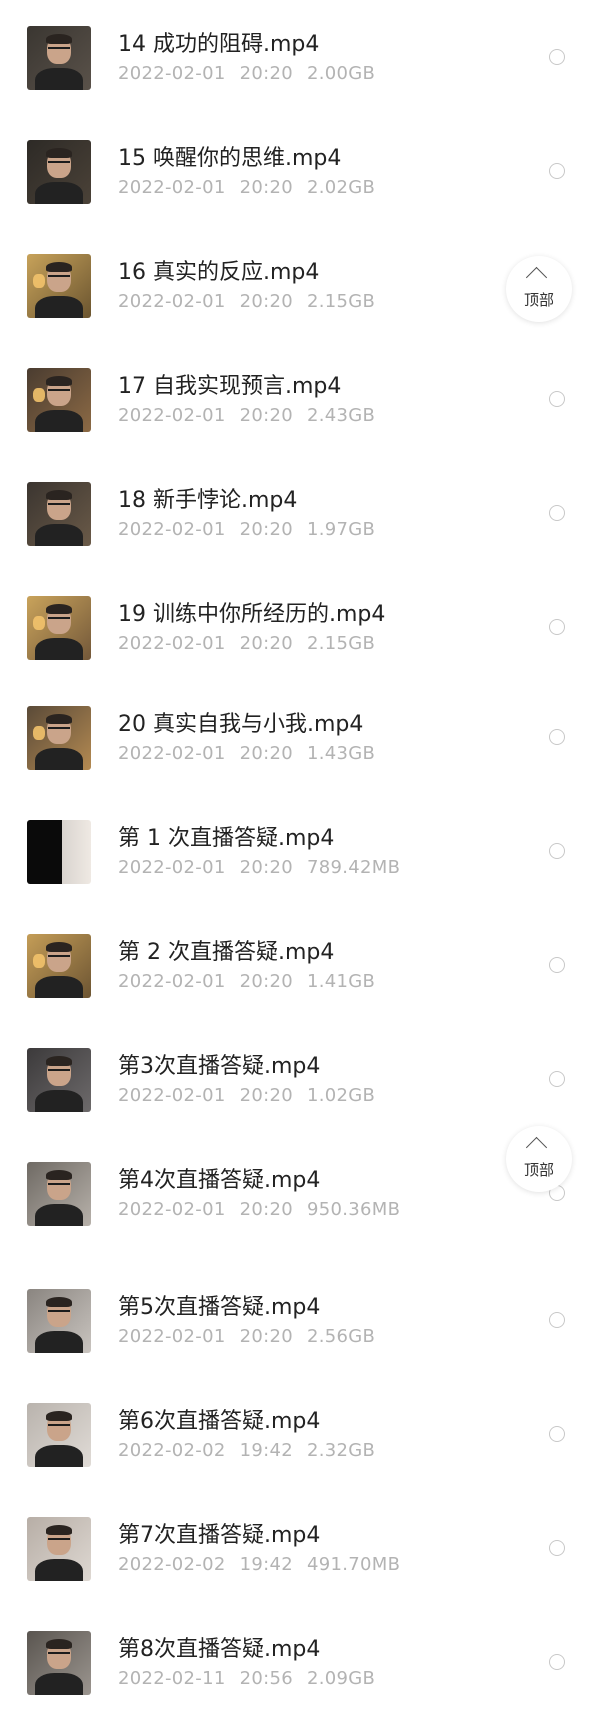  I want to click on file-meta: 2022-02-11 20:56 2.09GB, so click(253, 1678).